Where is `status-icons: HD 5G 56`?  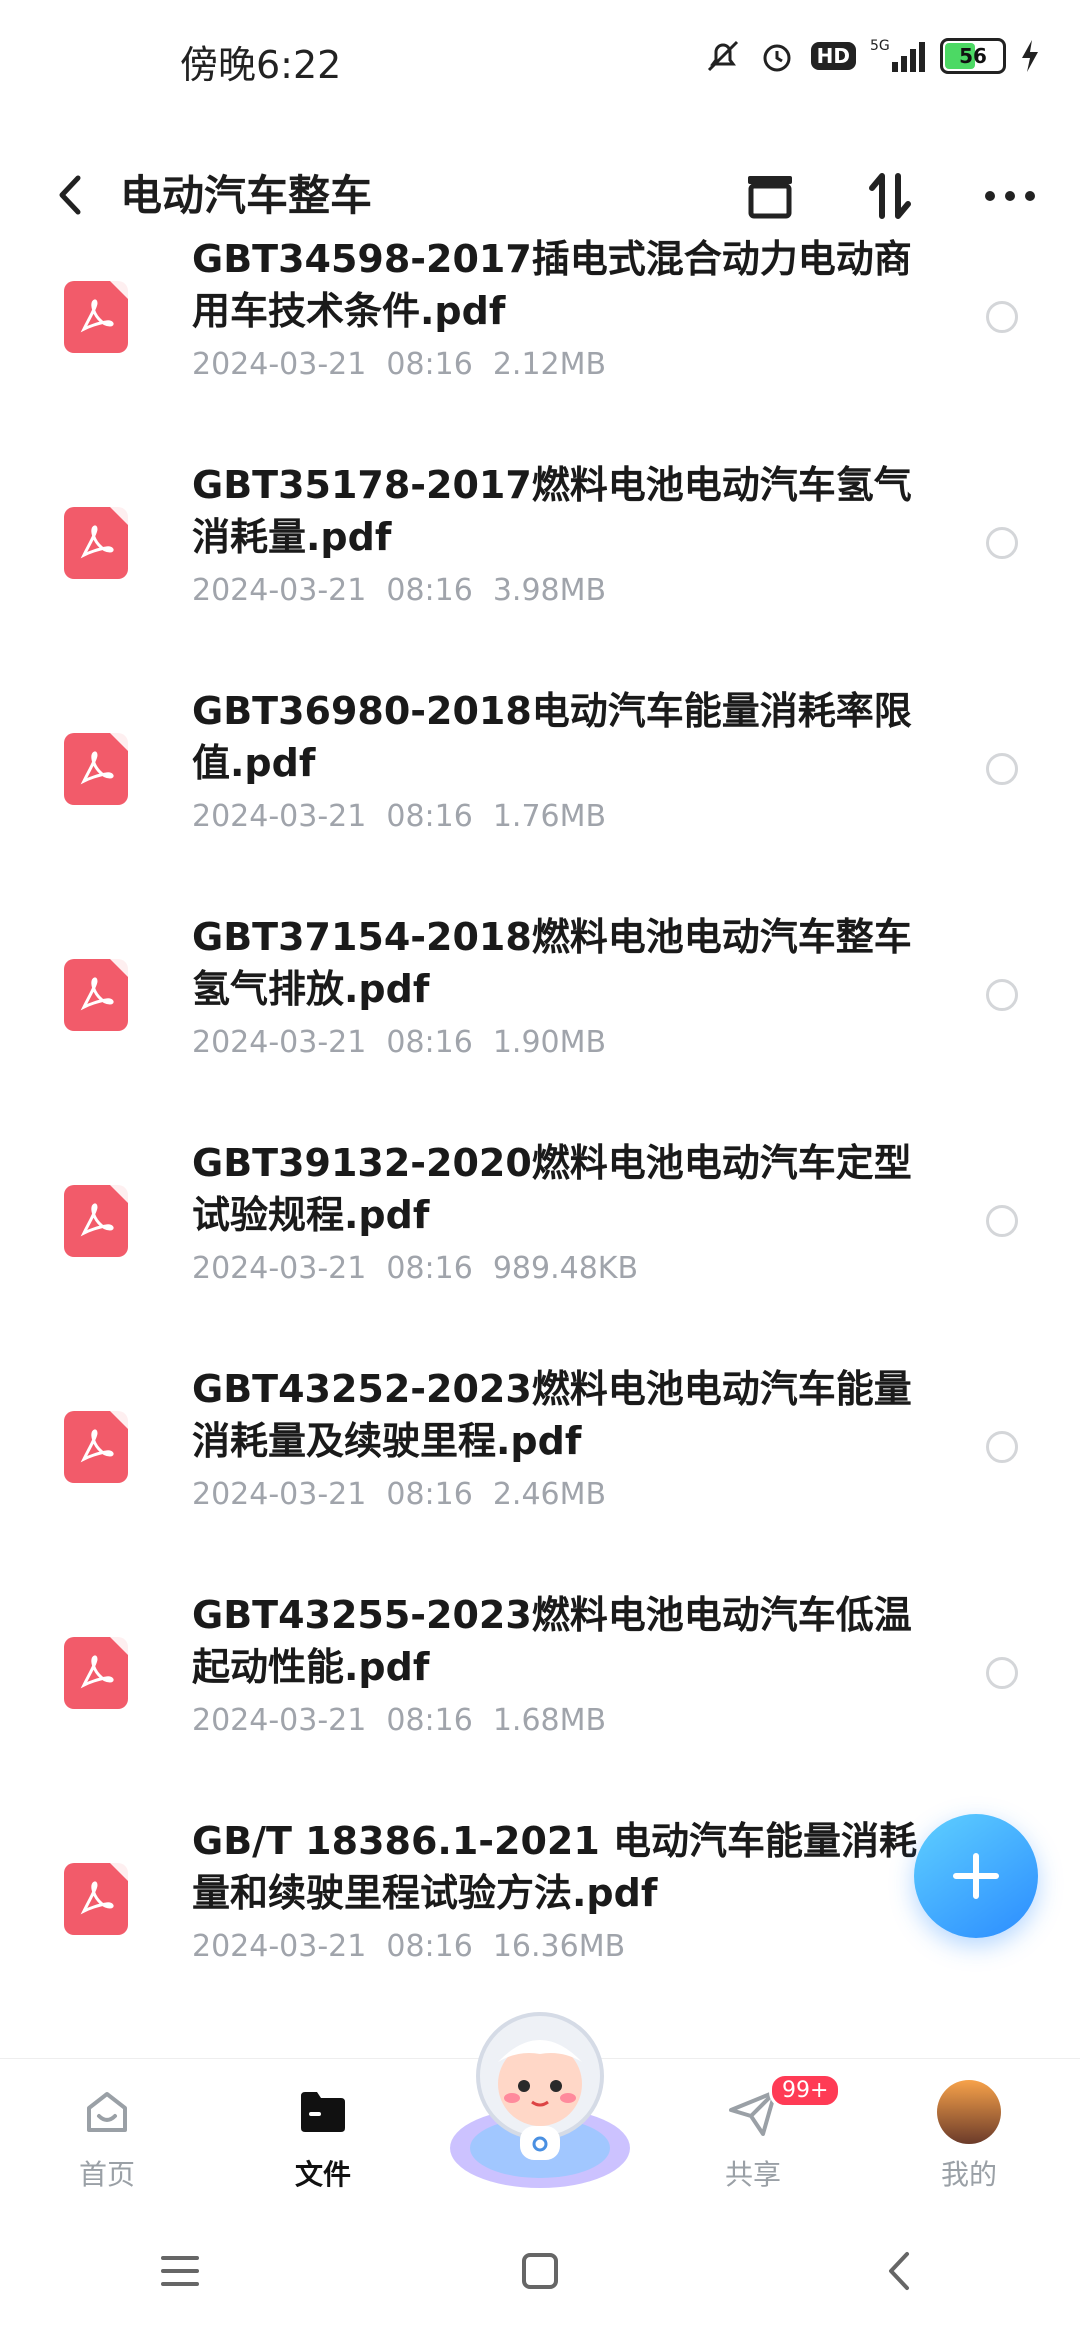 status-icons: HD 5G 56 is located at coordinates (871, 56).